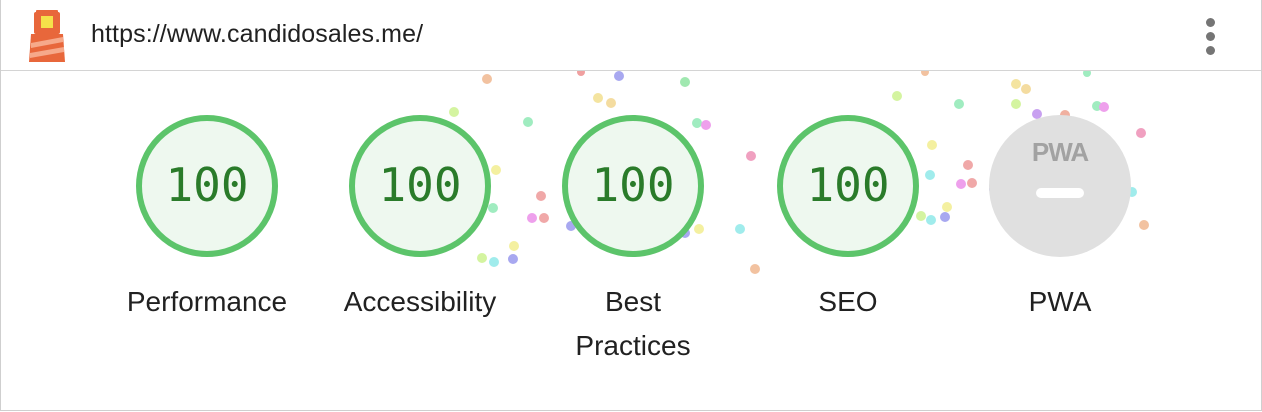 This screenshot has height=412, width=1262. Describe the element at coordinates (420, 301) in the screenshot. I see `label-accessibility: Accessibility` at that location.